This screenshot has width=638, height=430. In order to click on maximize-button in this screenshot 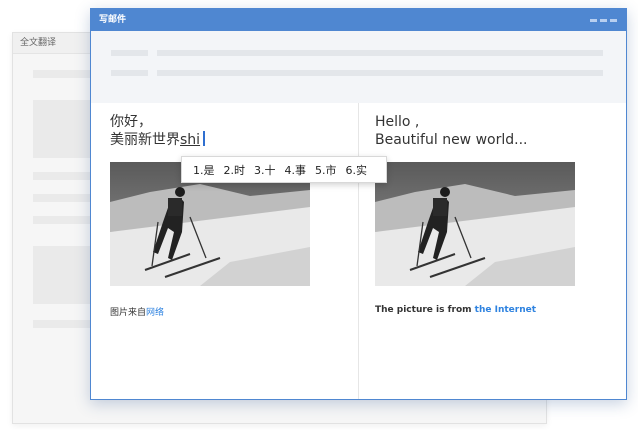, I will do `click(603, 20)`.